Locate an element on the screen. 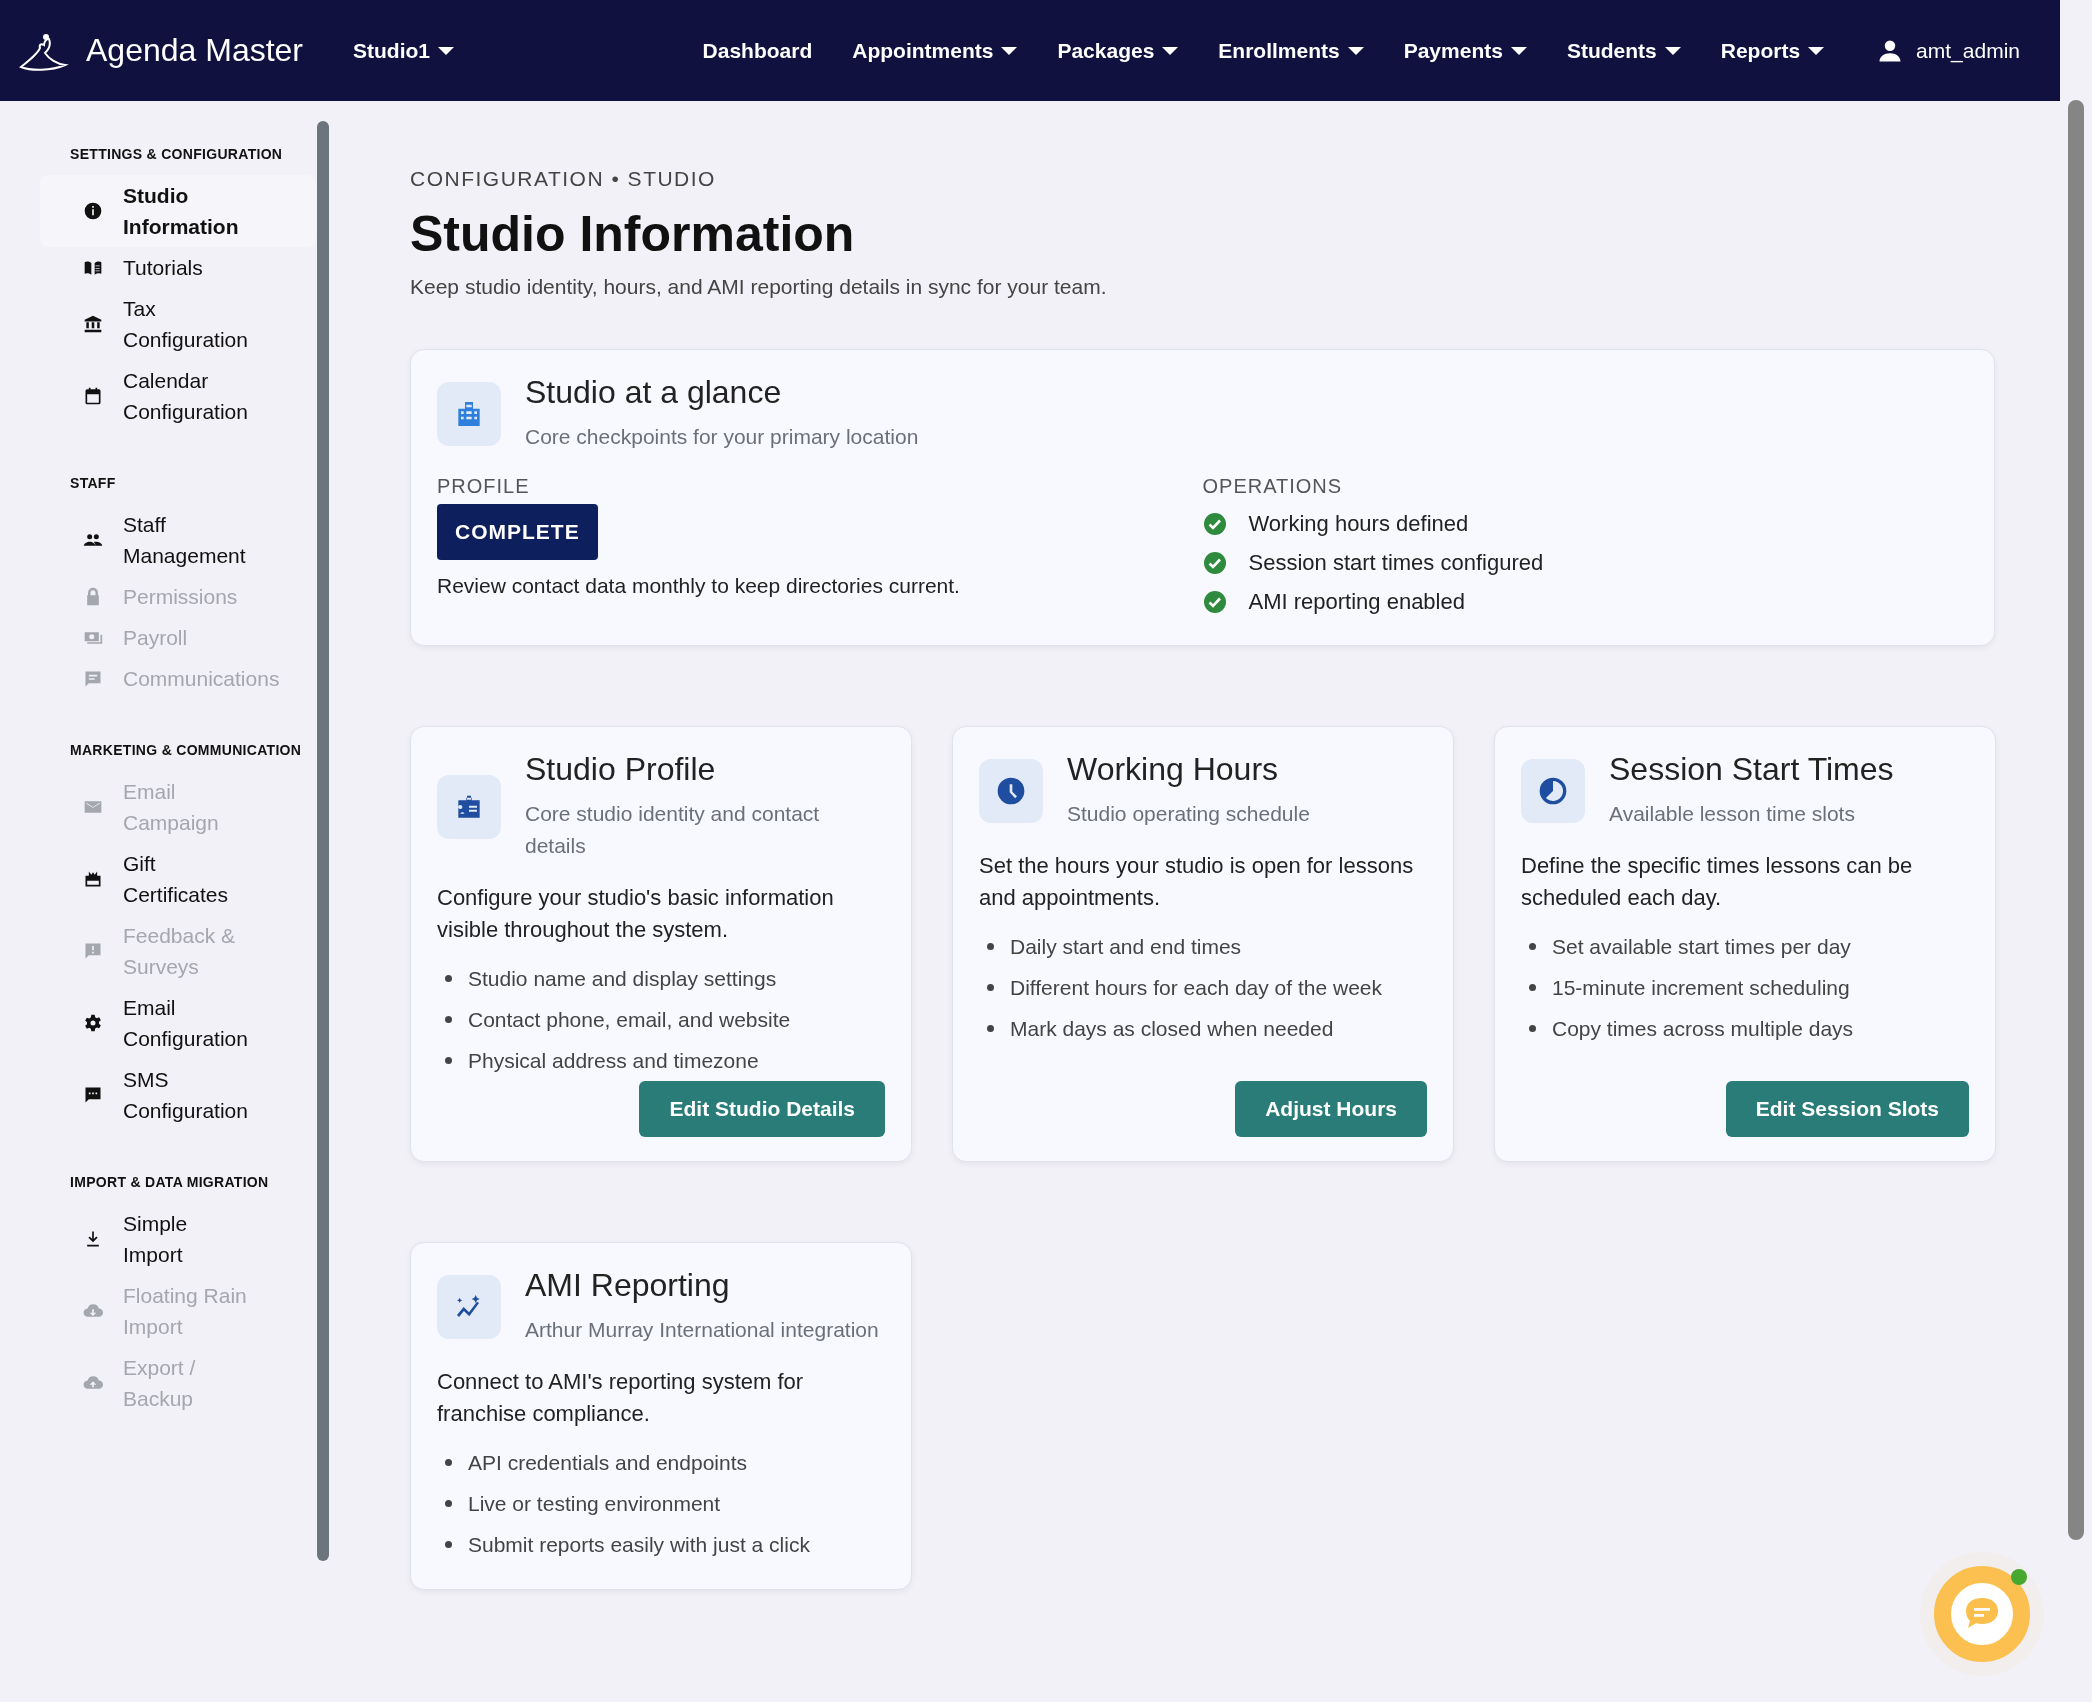  feature-bullet: 15-minute increment scheduling is located at coordinates (1701, 988).